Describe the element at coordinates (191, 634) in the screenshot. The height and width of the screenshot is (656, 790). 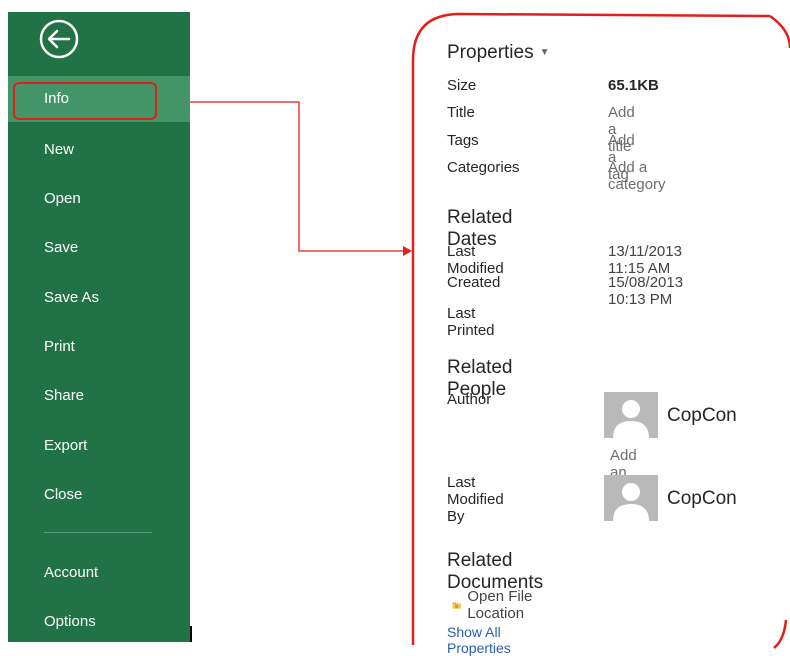
I see `sidebar-edge-mark` at that location.